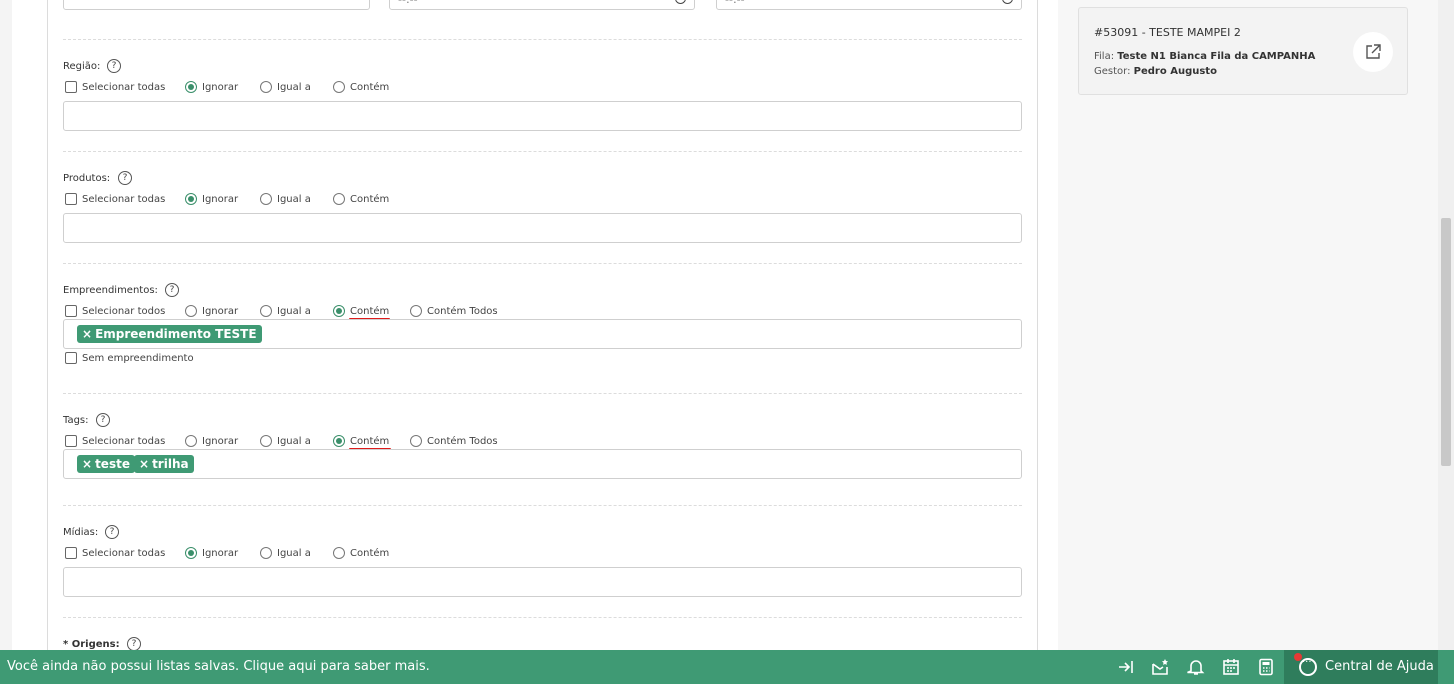  What do you see at coordinates (124, 311) in the screenshot?
I see `option-label: Selecionar todos` at bounding box center [124, 311].